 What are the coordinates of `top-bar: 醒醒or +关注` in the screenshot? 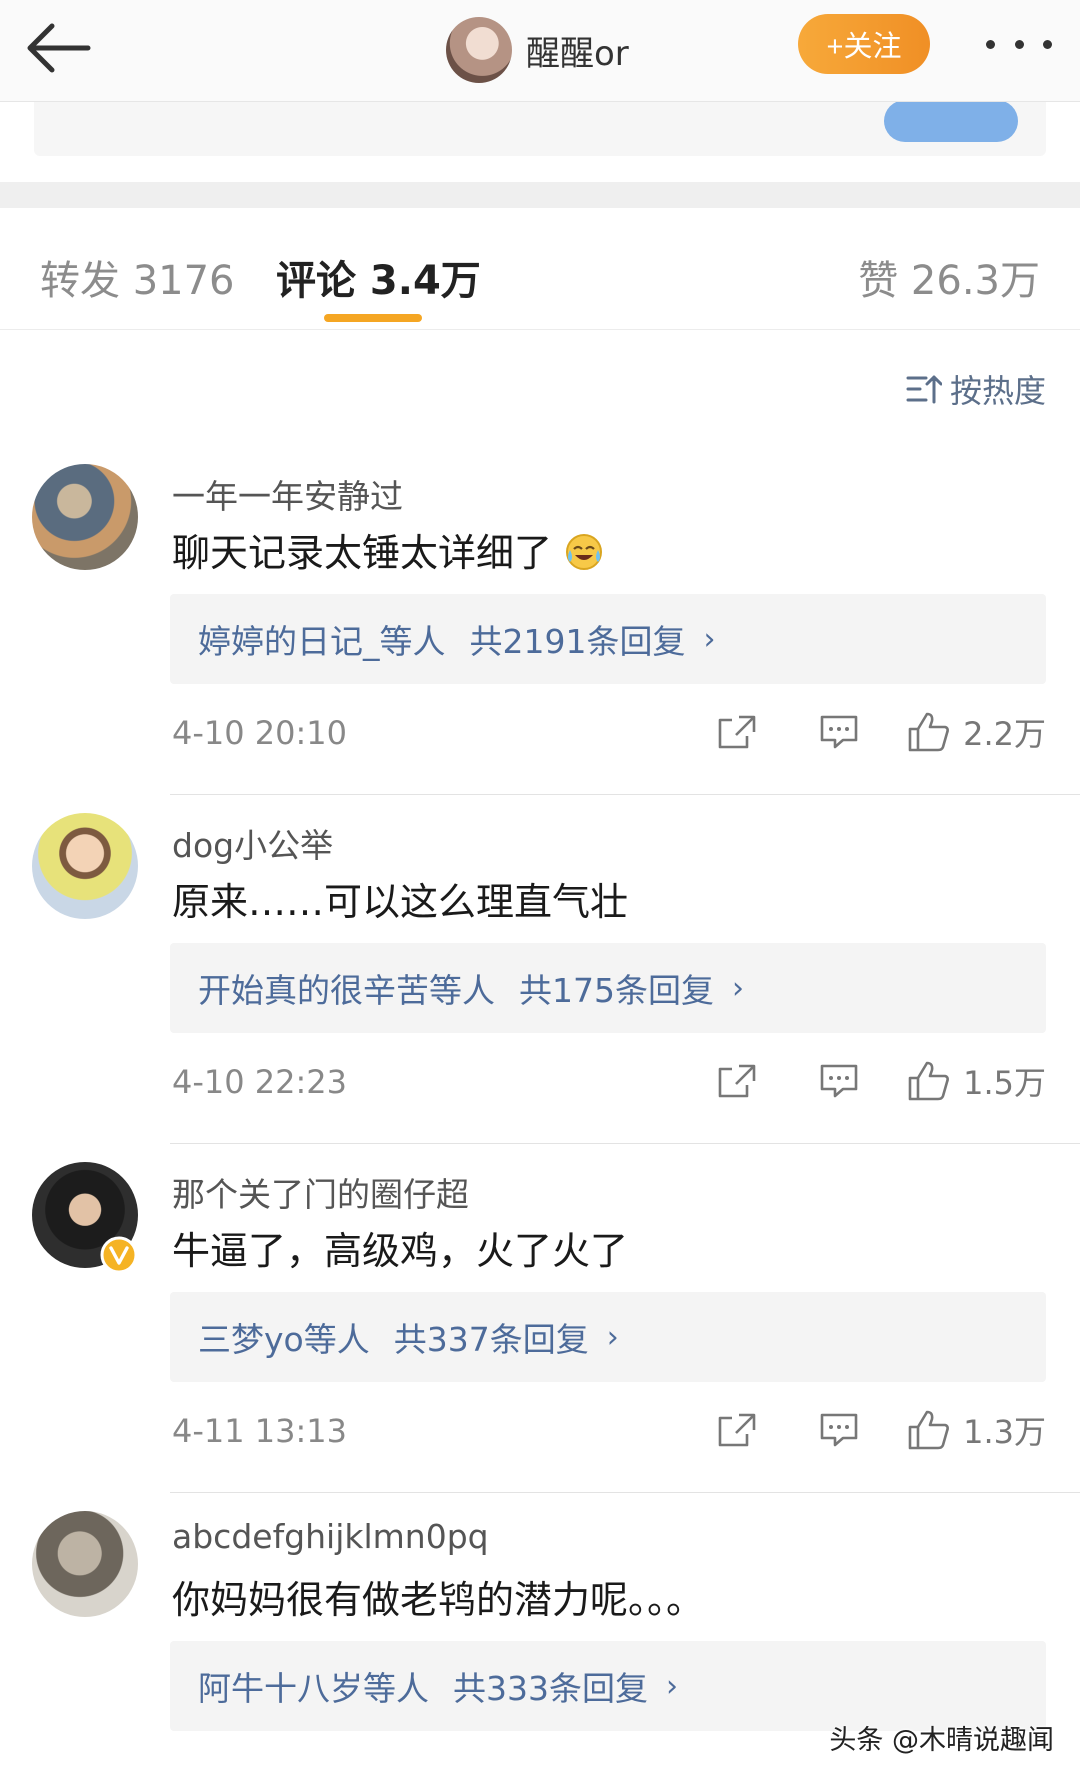 It's located at (540, 51).